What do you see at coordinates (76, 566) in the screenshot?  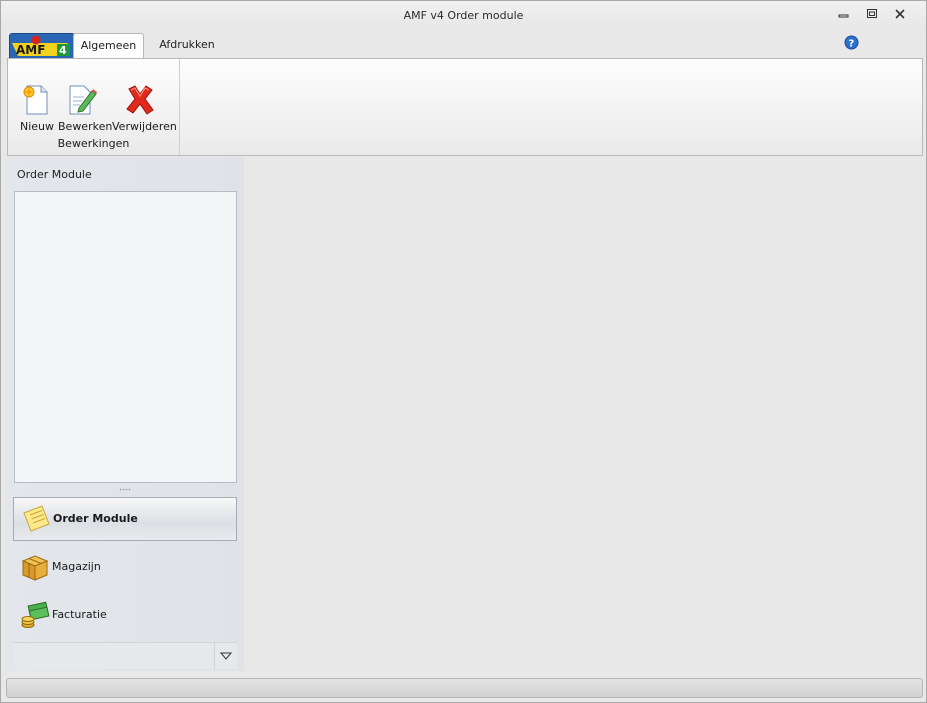 I see `nav-item-label: Magazijn` at bounding box center [76, 566].